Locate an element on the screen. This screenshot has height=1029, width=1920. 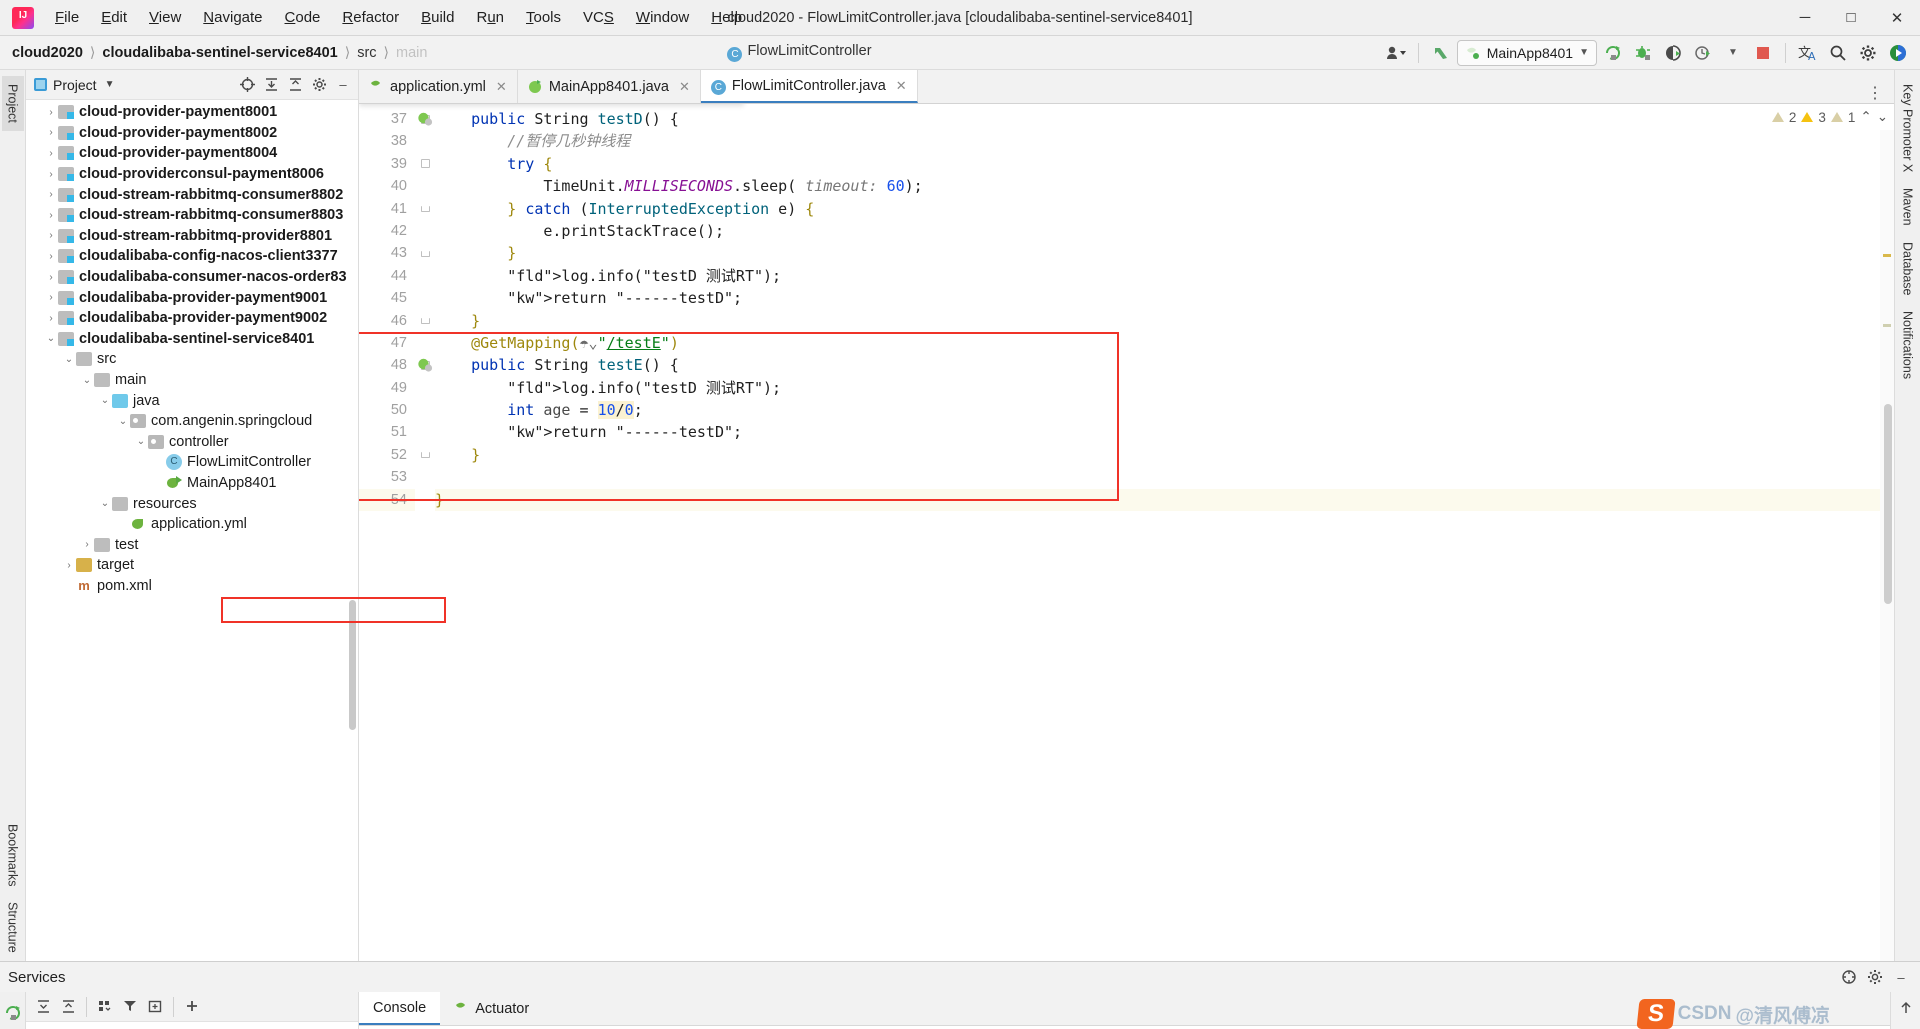
code-line: e.printStackTrace(); is located at coordinates (1157, 231).